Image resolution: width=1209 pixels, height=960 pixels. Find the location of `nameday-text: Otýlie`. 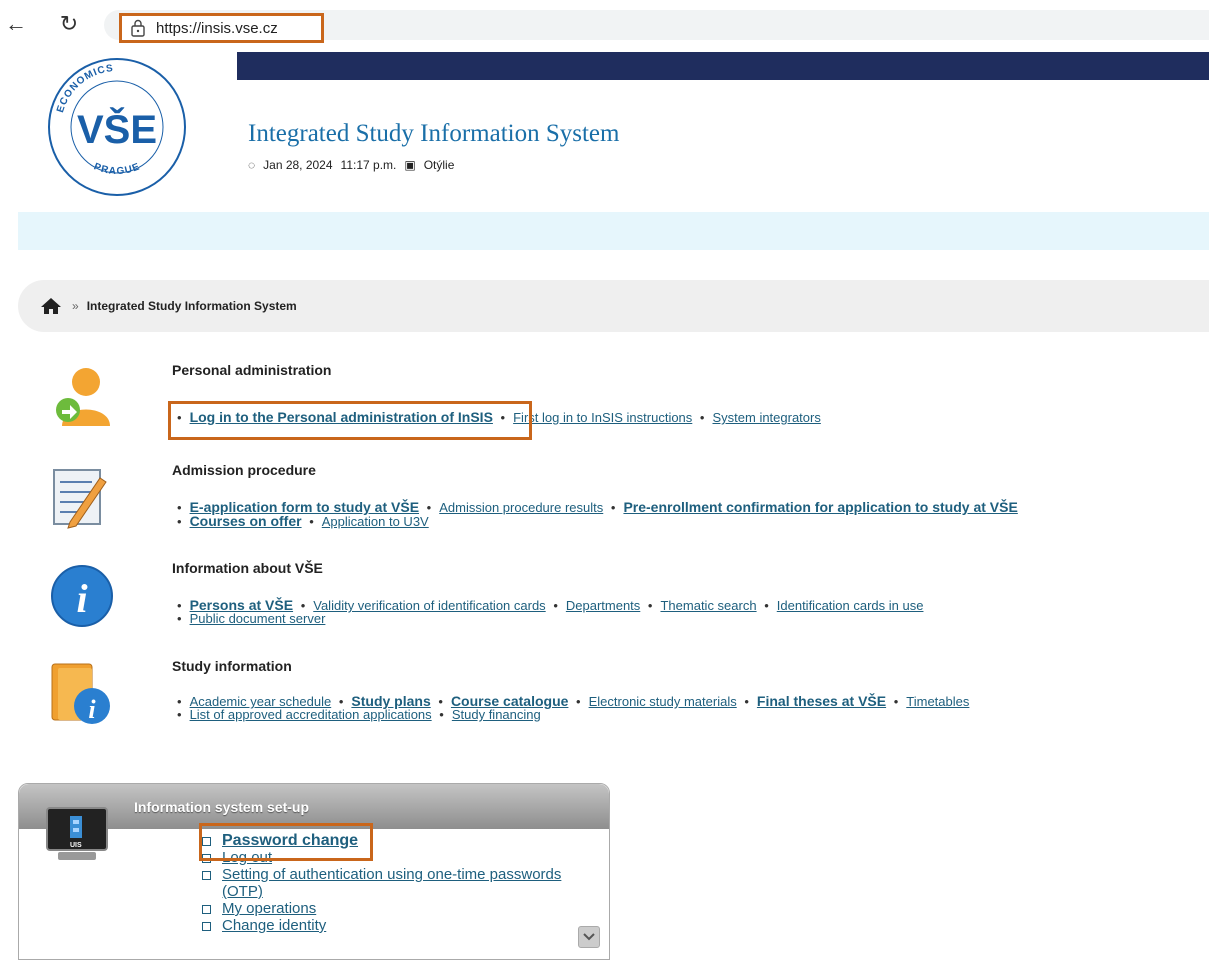

nameday-text: Otýlie is located at coordinates (439, 165).